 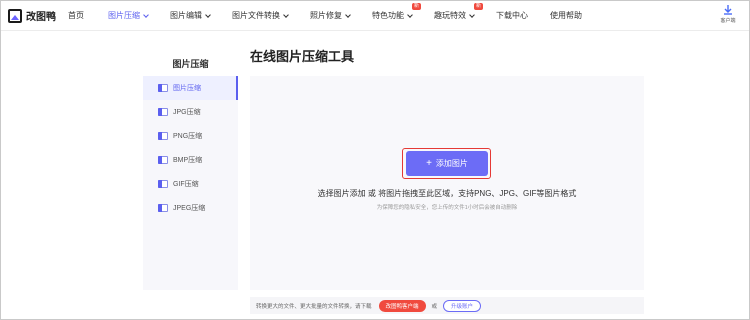 I want to click on nav-item-label: 图片编辑, so click(x=186, y=15).